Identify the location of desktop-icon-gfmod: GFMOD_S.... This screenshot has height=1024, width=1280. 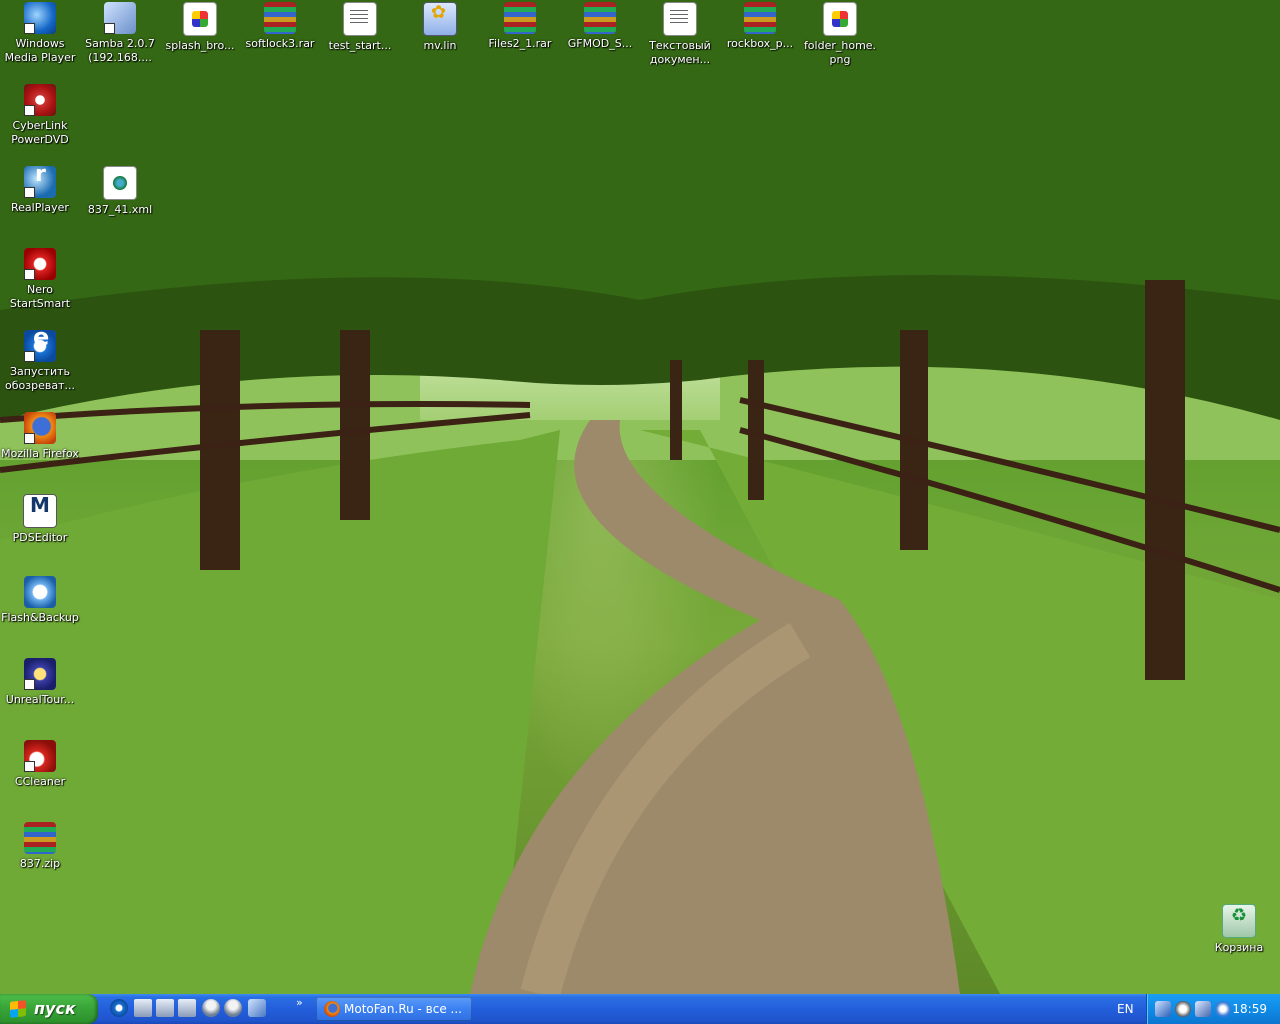
(600, 26).